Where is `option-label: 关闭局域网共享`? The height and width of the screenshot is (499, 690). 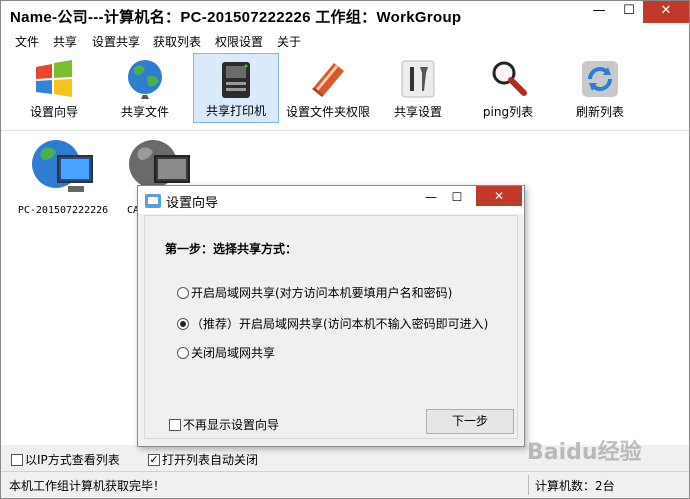
option-label: 关闭局域网共享 is located at coordinates (233, 353).